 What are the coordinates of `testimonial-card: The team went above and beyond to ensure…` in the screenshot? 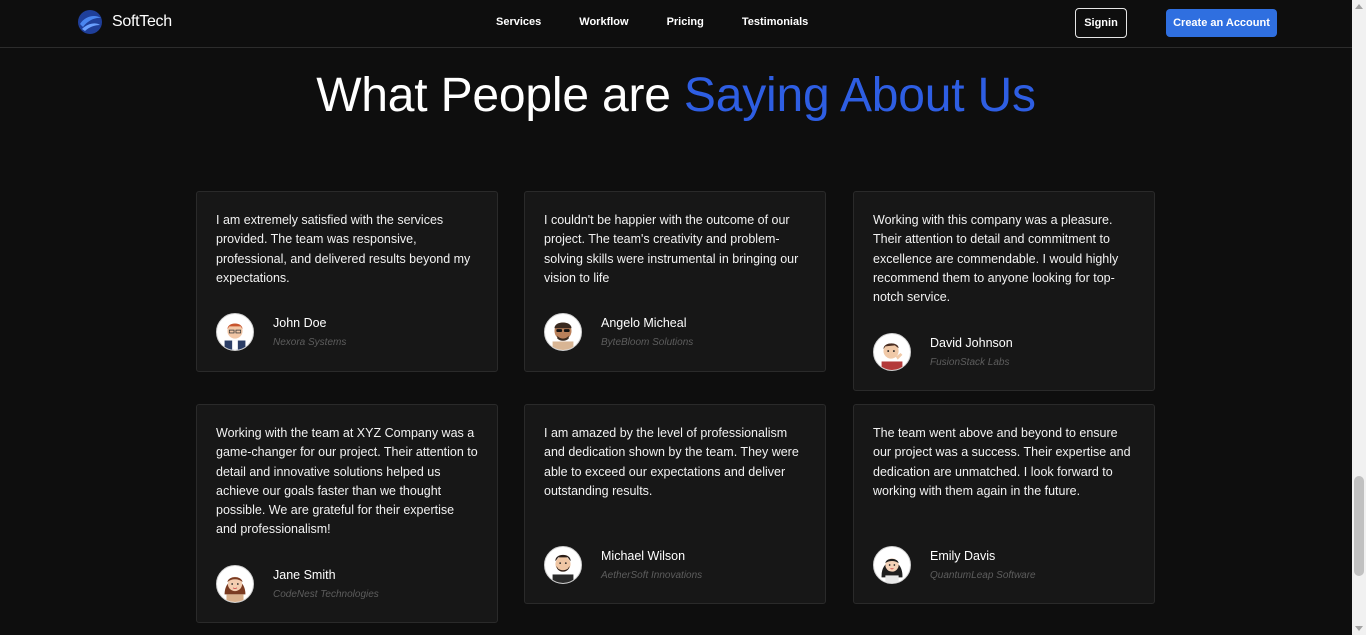 It's located at (1004, 504).